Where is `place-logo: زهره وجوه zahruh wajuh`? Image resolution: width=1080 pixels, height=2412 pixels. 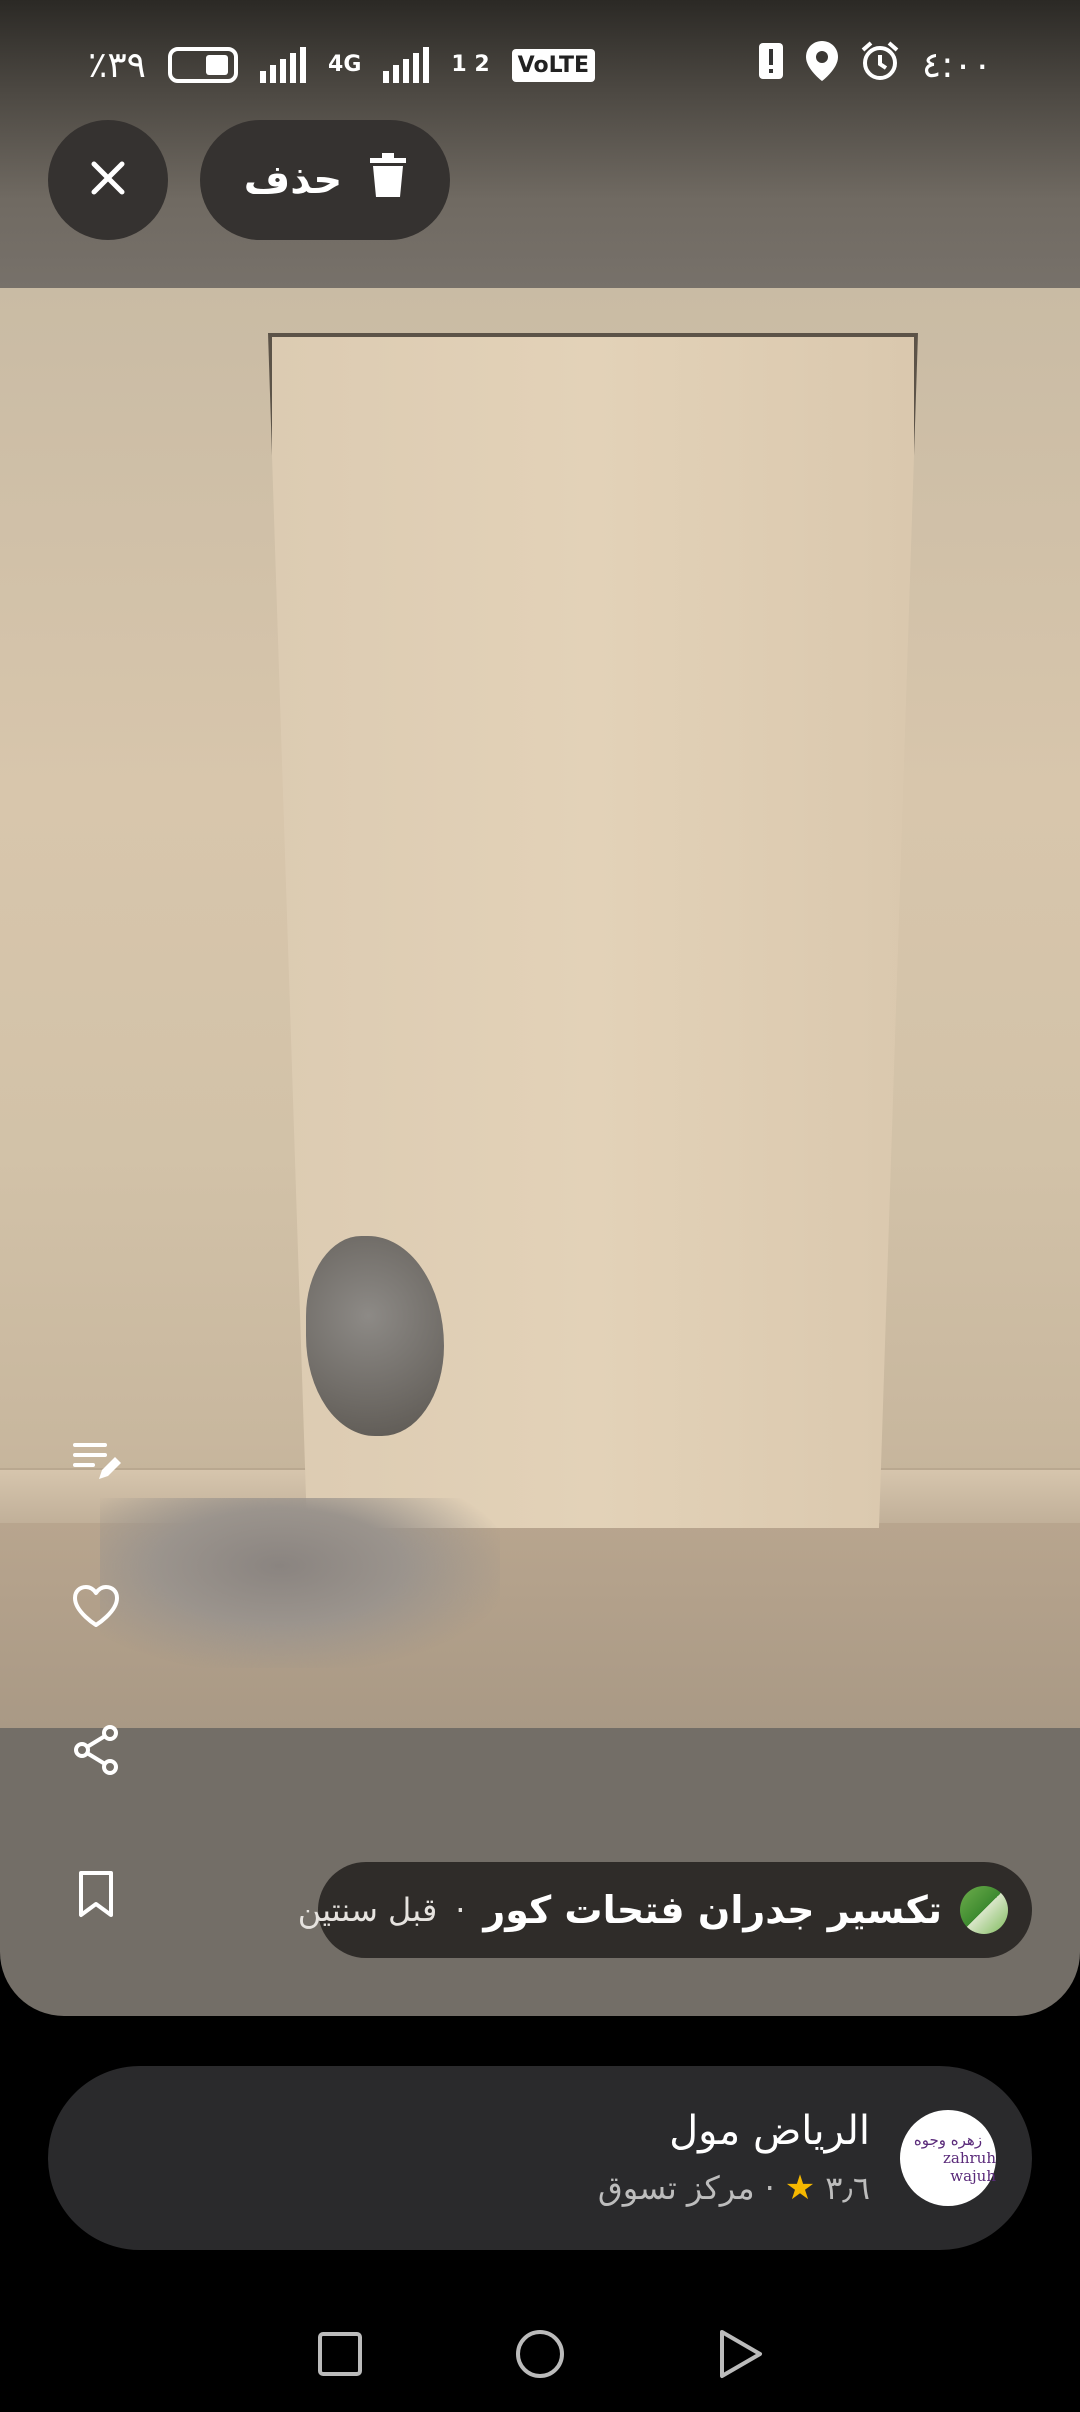
place-logo: زهره وجوه zahruh wajuh is located at coordinates (948, 2158).